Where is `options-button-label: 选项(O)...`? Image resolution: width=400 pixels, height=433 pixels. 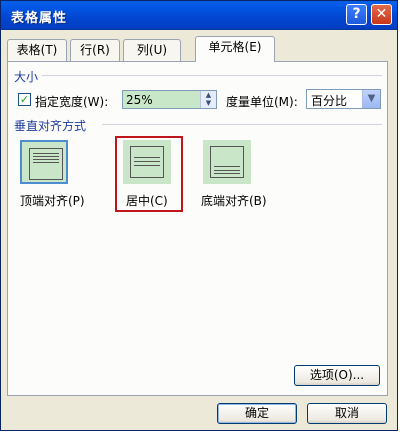 options-button-label: 选项(O)... is located at coordinates (337, 375).